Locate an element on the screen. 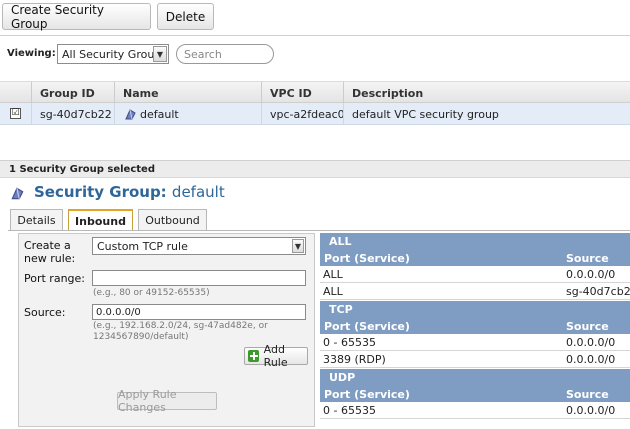 Image resolution: width=630 pixels, height=429 pixels. search-input: Search is located at coordinates (225, 54).